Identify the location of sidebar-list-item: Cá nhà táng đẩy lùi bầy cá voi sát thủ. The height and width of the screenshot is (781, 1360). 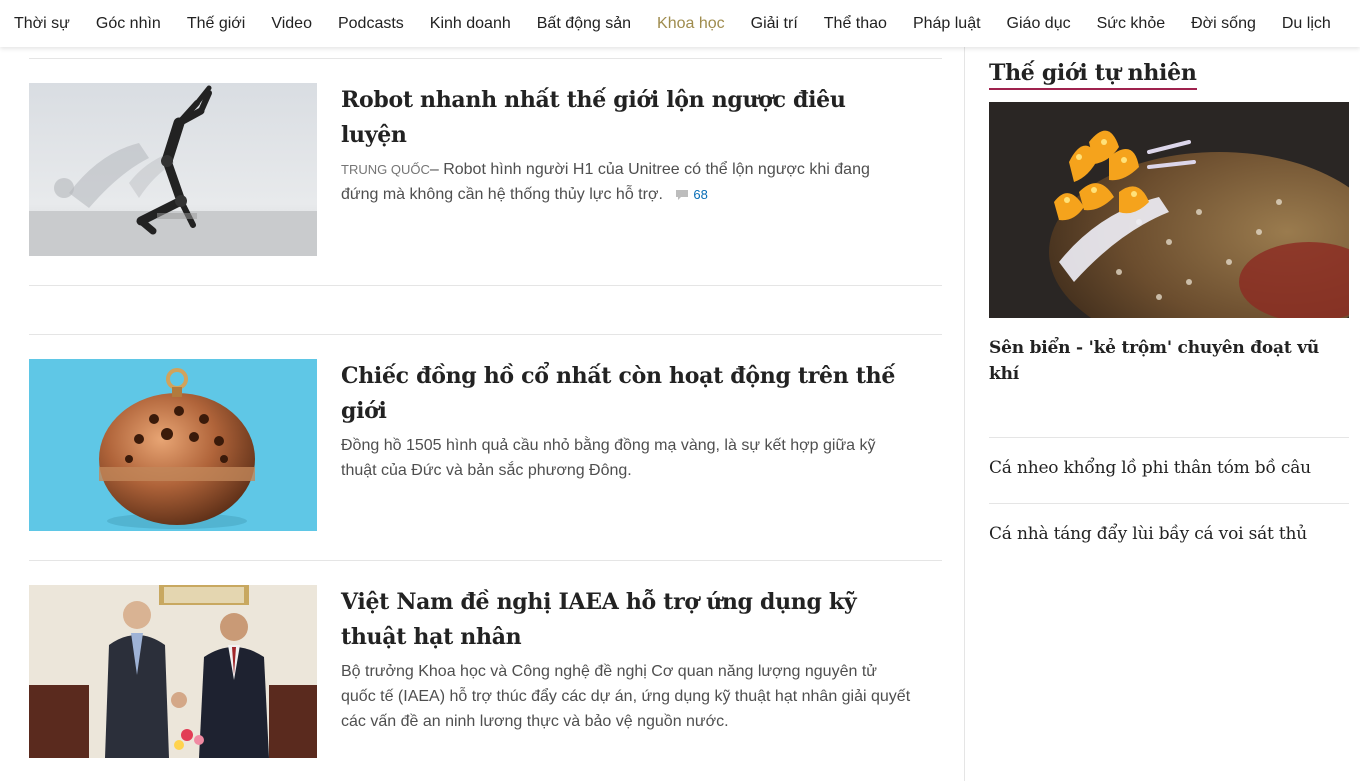
(1169, 536).